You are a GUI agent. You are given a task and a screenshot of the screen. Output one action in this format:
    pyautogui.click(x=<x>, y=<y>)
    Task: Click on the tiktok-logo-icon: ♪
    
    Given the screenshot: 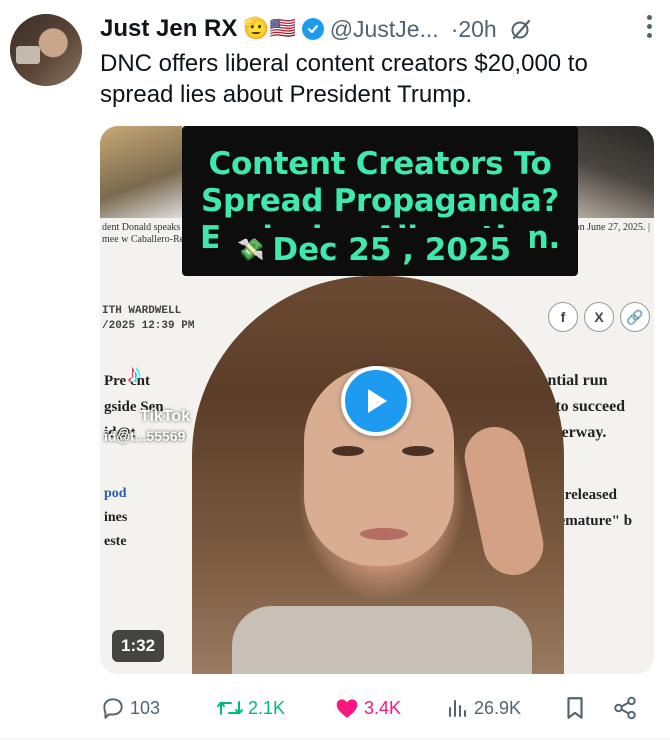 What is the action you would take?
    pyautogui.click(x=134, y=373)
    